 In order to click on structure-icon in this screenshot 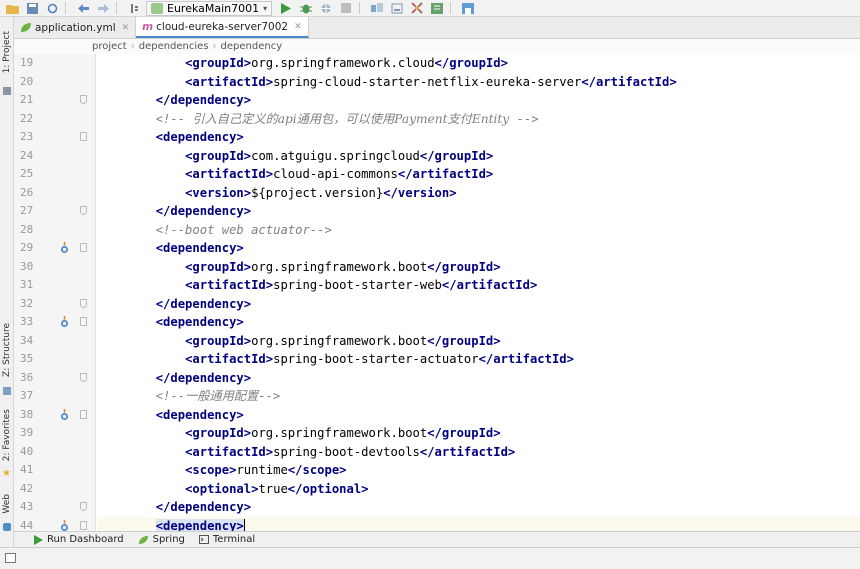, I will do `click(437, 8)`.